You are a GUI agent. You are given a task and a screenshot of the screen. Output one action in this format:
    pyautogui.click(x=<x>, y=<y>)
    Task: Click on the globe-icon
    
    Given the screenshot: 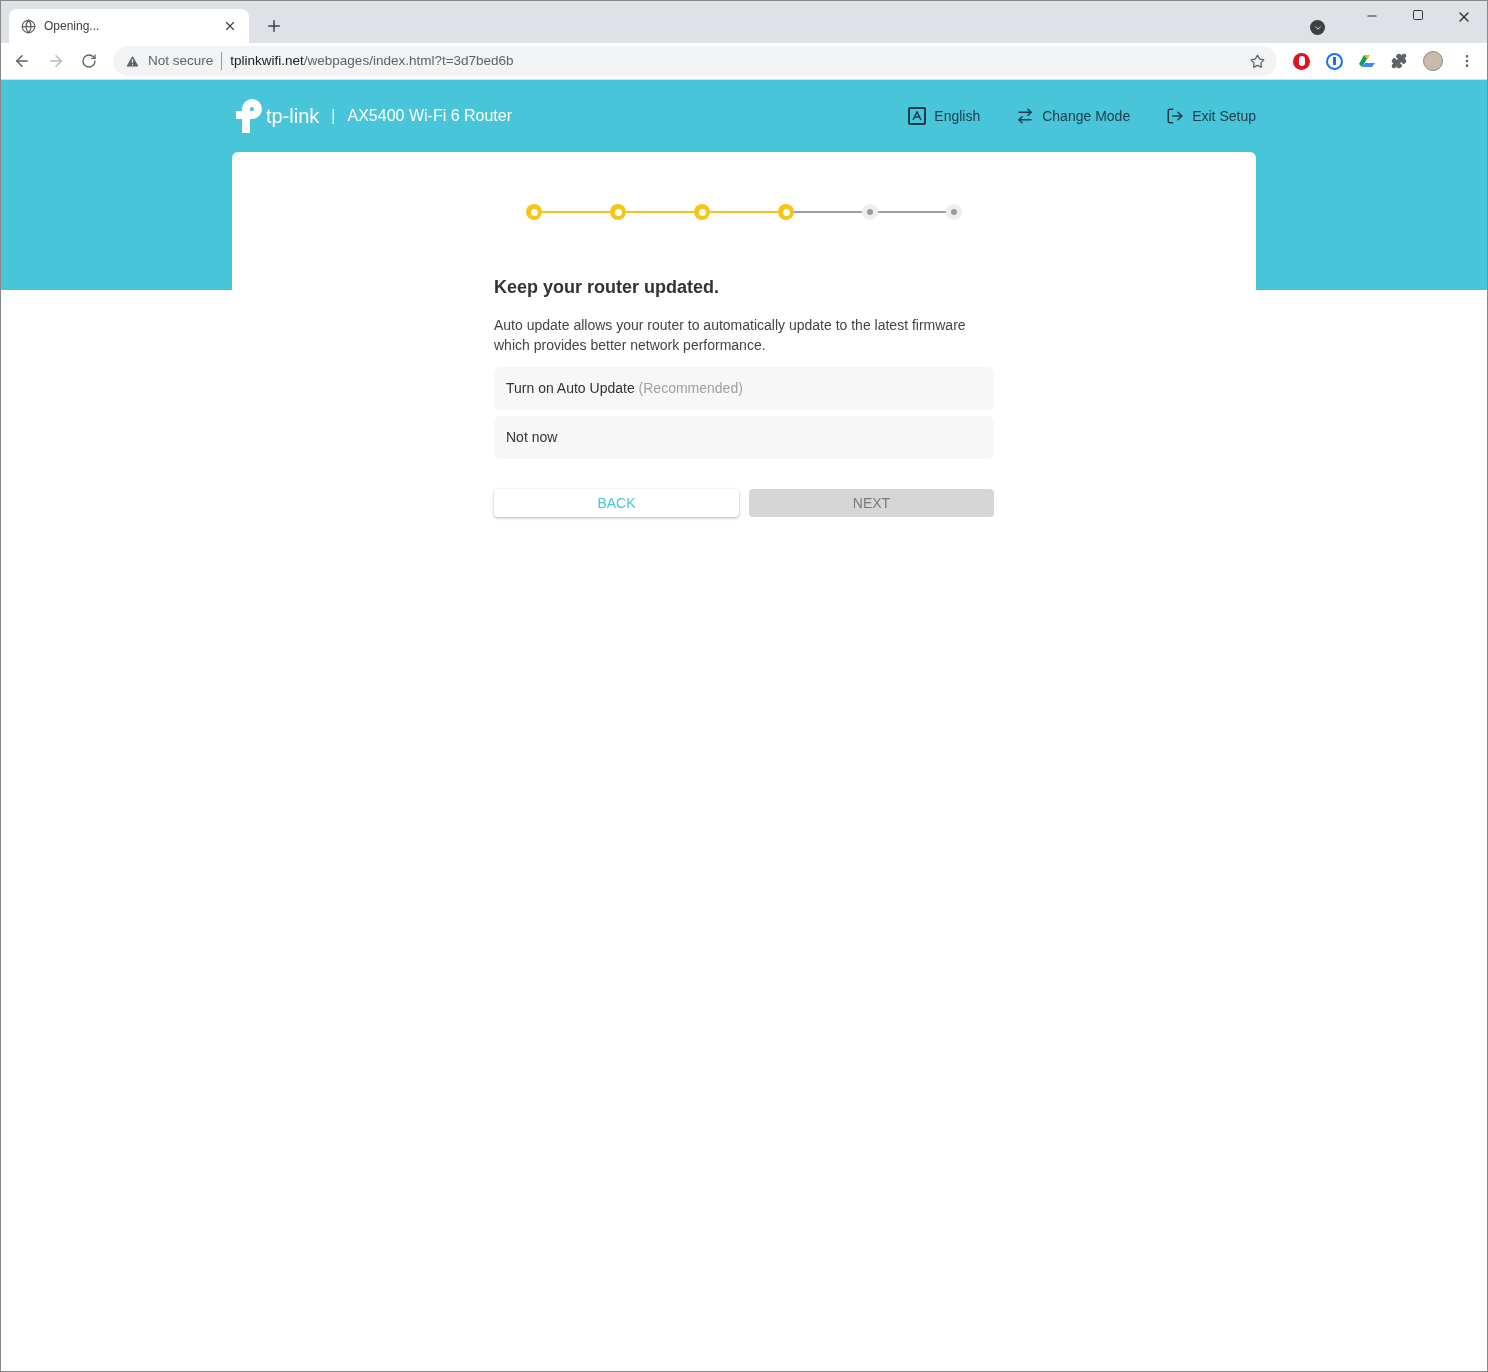 What is the action you would take?
    pyautogui.click(x=28, y=26)
    